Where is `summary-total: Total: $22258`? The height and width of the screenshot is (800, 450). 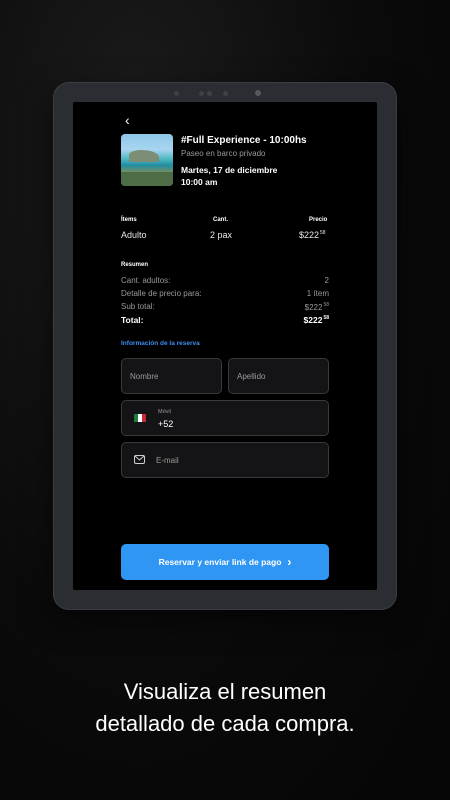
summary-total: Total: $22258 is located at coordinates (225, 320).